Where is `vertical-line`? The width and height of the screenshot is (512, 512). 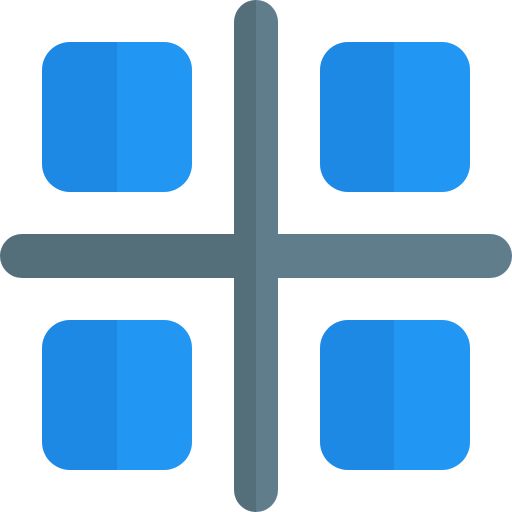
vertical-line is located at coordinates (256, 256).